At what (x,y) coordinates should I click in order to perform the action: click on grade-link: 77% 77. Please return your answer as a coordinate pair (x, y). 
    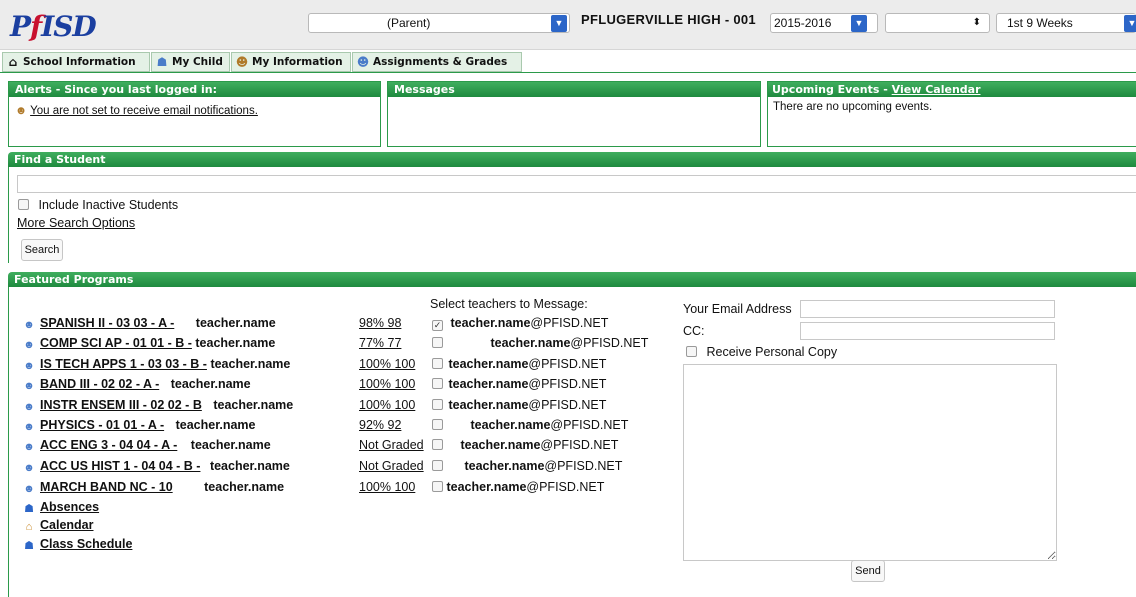
    Looking at the image, I should click on (380, 343).